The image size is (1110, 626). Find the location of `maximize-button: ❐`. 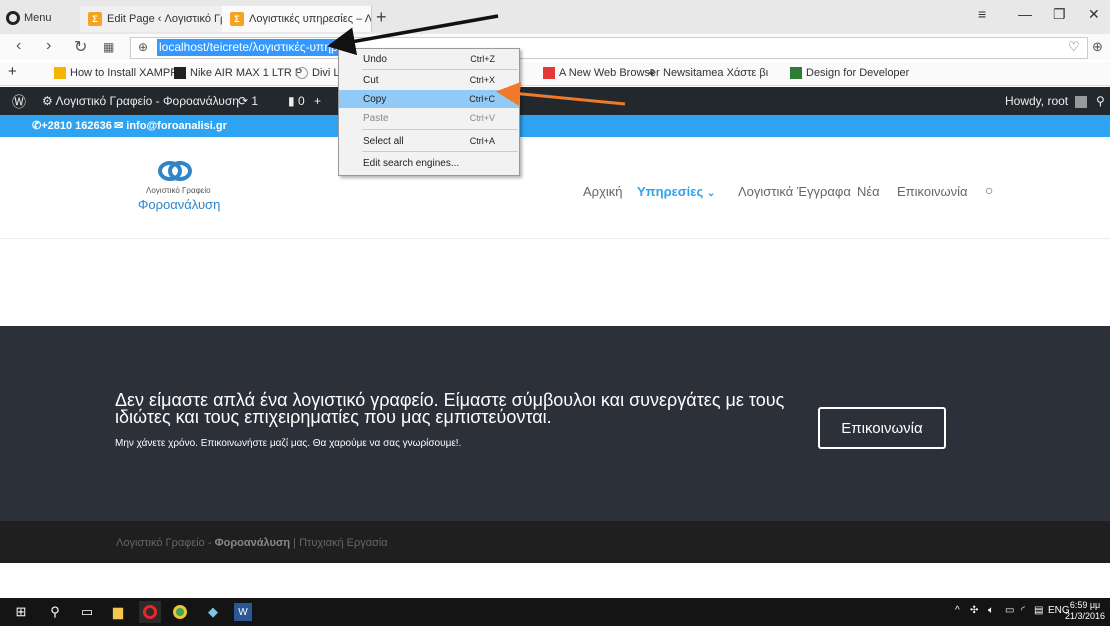

maximize-button: ❐ is located at coordinates (1059, 14).